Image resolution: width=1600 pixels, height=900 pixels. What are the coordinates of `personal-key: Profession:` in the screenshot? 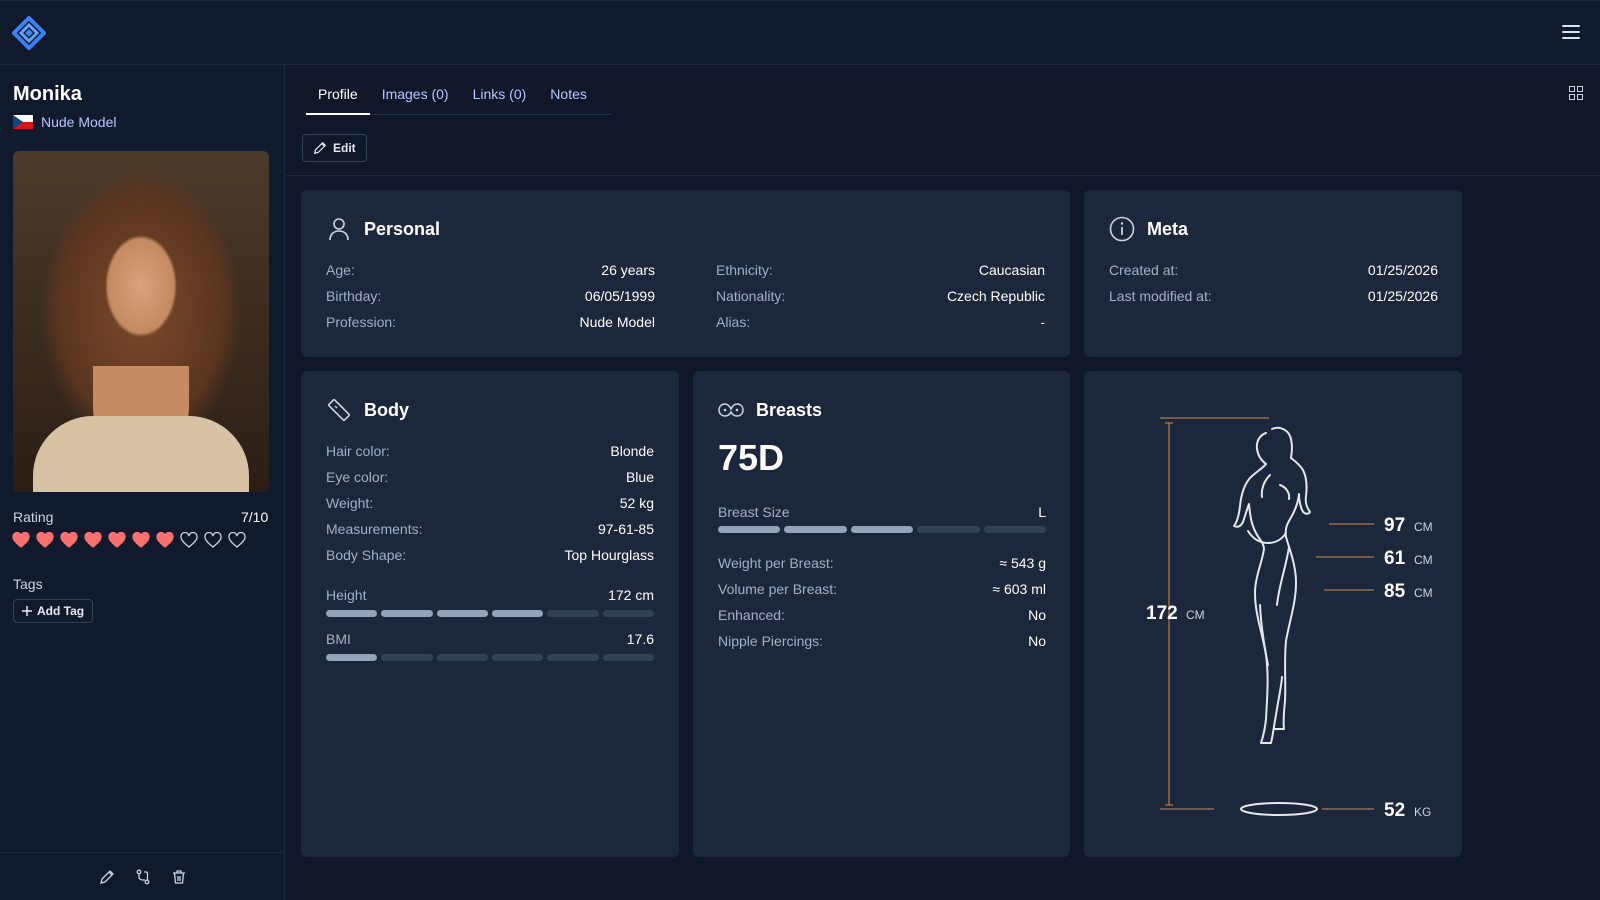 It's located at (361, 322).